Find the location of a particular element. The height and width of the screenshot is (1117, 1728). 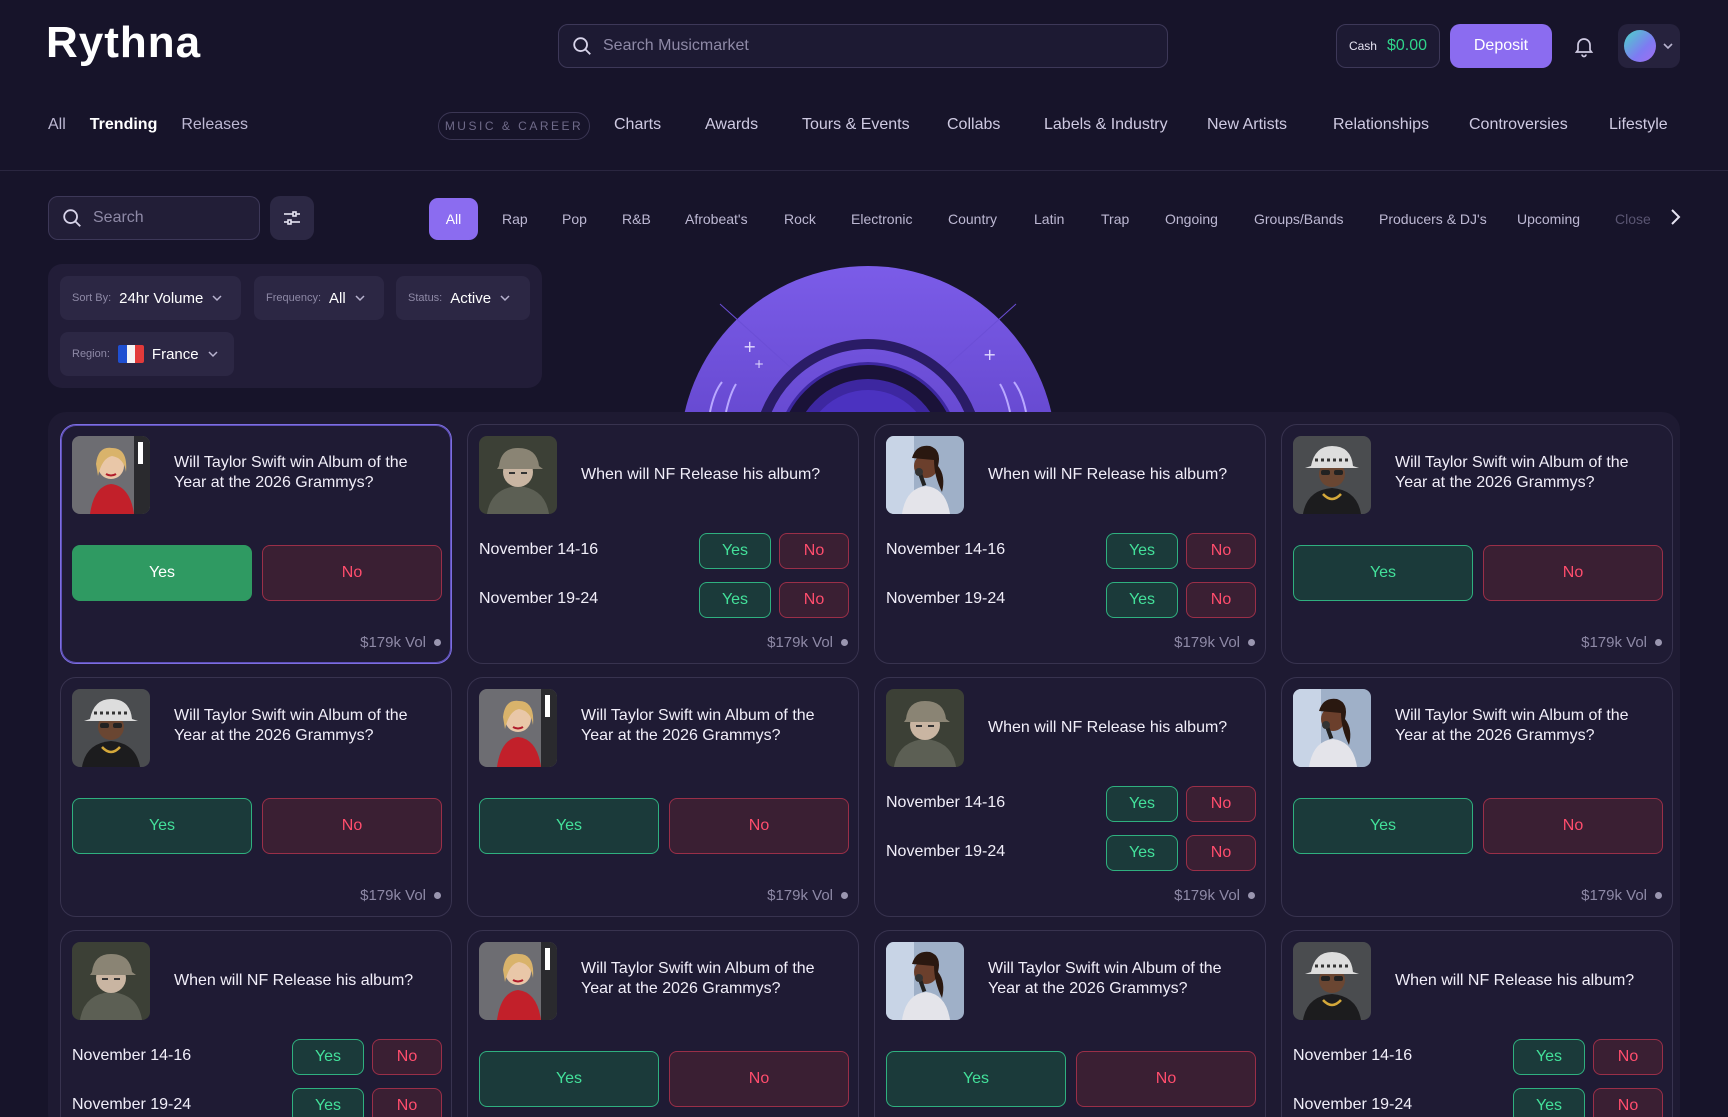

genre-chip-producers-djs: Producers & DJ's is located at coordinates (1433, 219).